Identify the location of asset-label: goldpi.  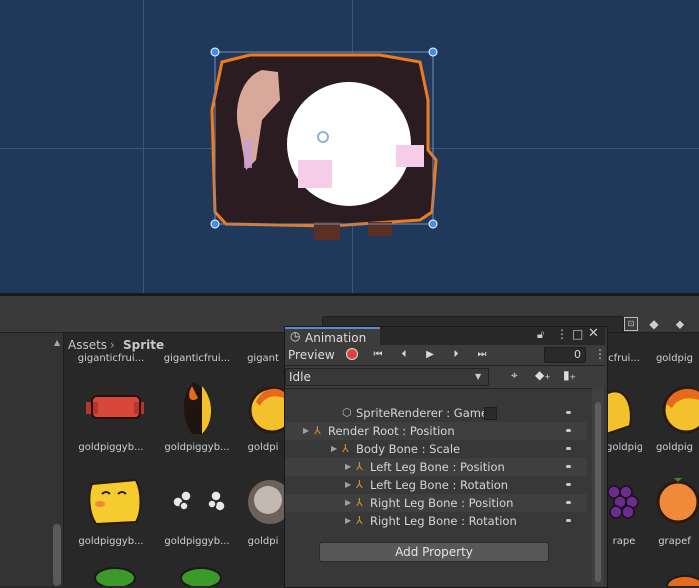
(263, 541).